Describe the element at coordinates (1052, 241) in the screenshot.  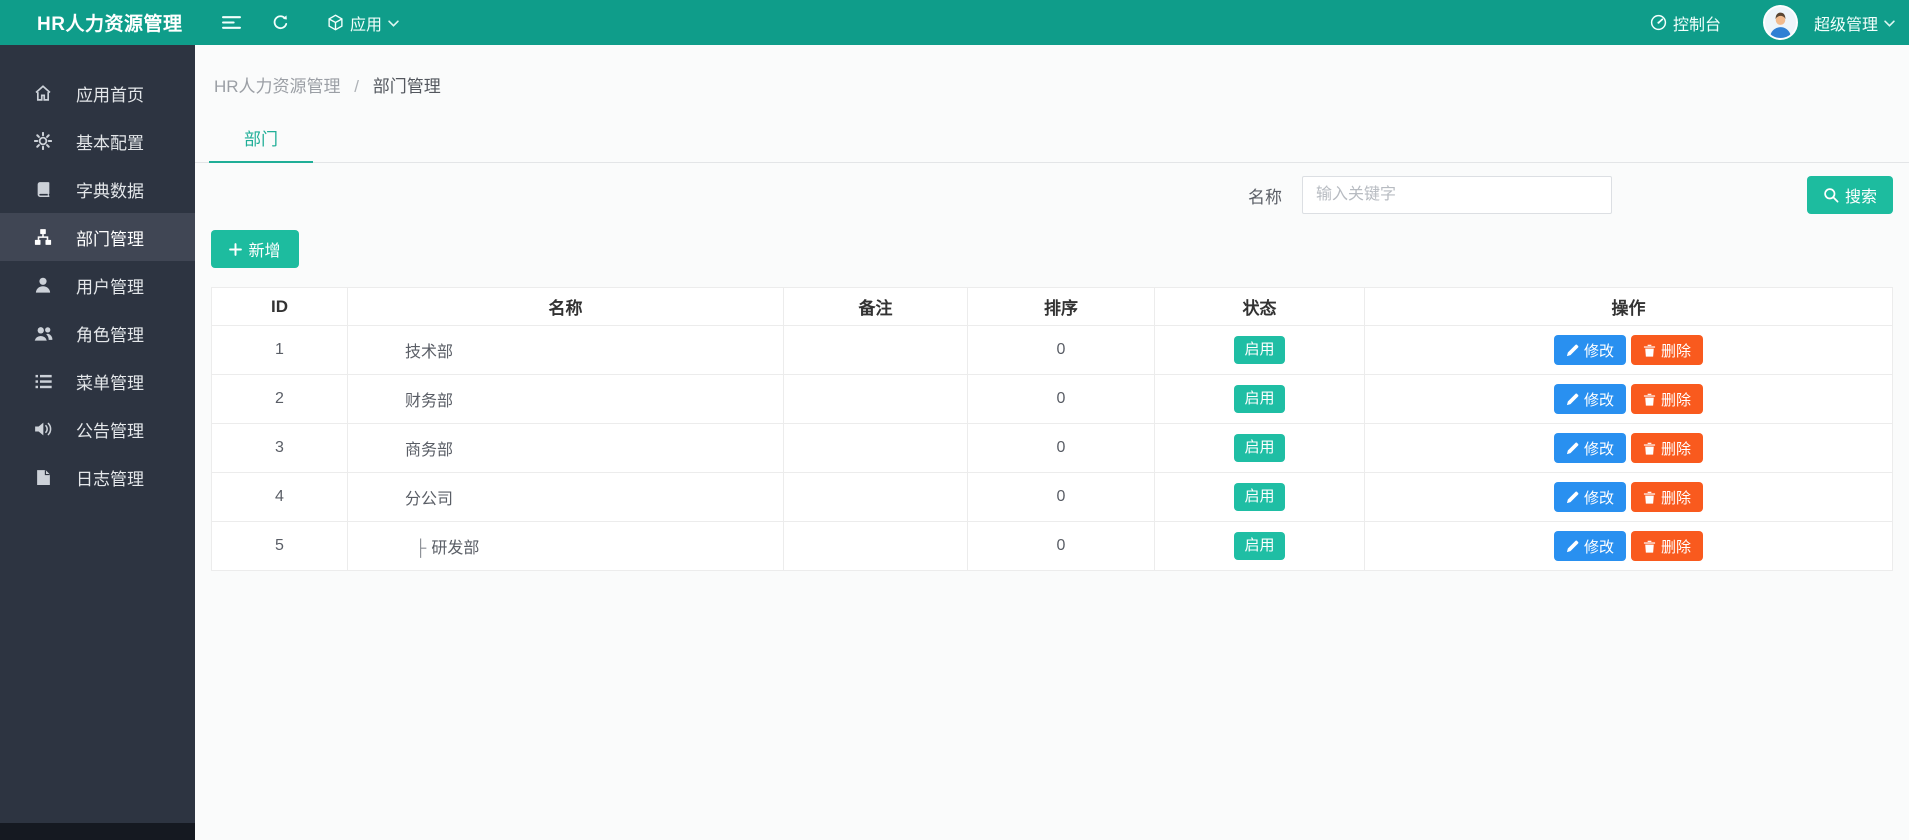
I see `toolbar: 新增` at that location.